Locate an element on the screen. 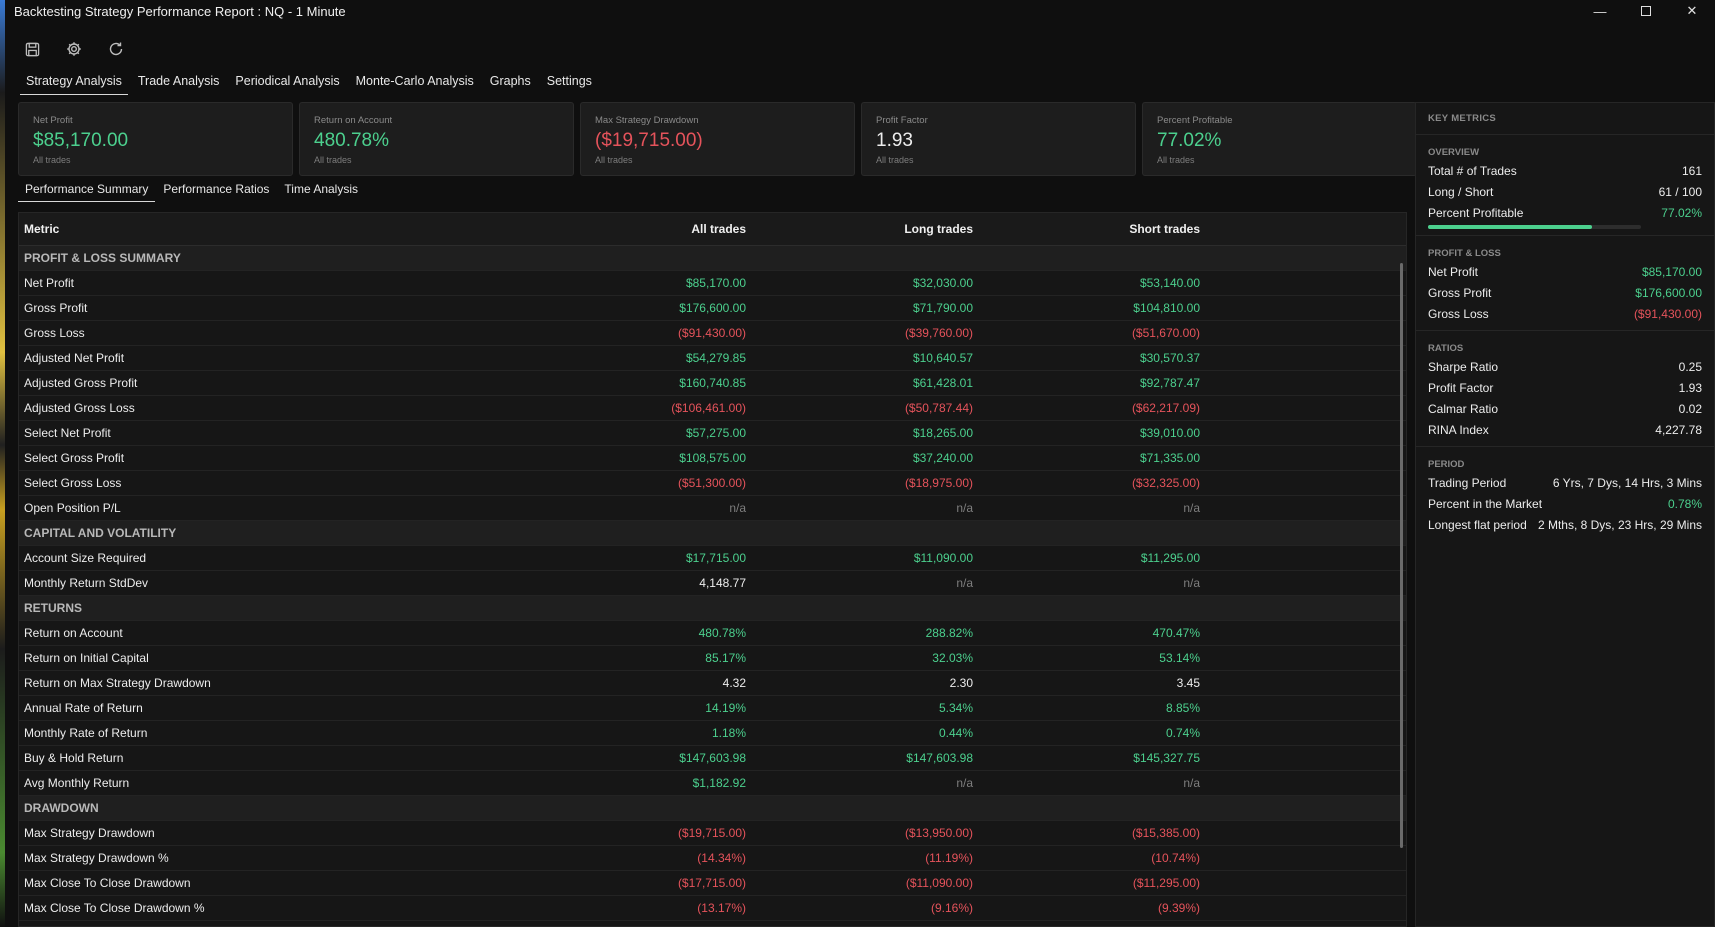 The width and height of the screenshot is (1715, 927). long-trades-value: (9.16%) is located at coordinates (951, 908).